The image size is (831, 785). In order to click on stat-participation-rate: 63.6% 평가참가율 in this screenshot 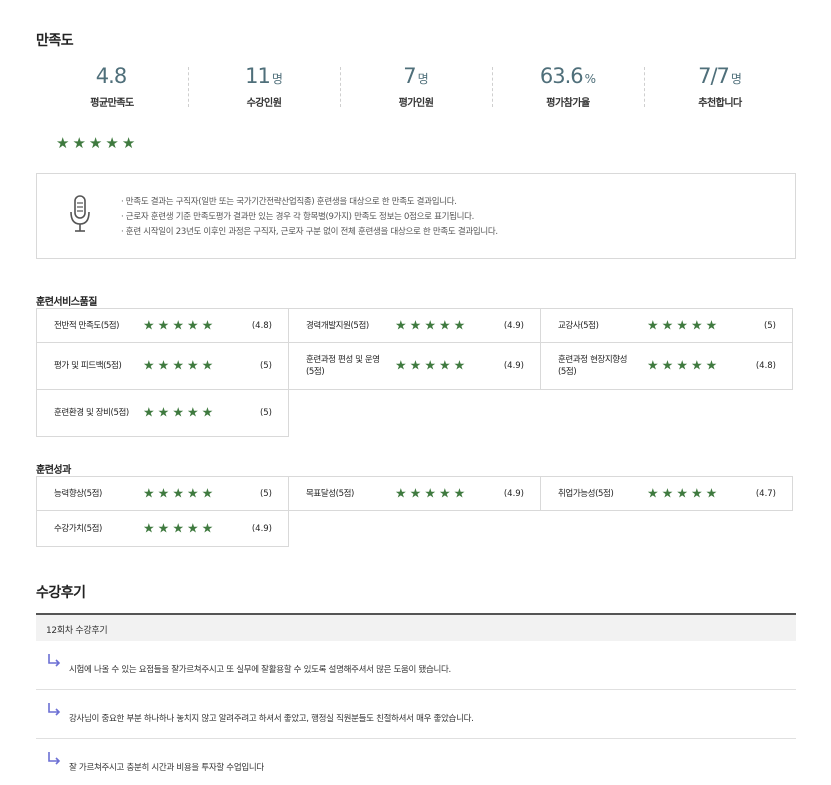, I will do `click(568, 86)`.